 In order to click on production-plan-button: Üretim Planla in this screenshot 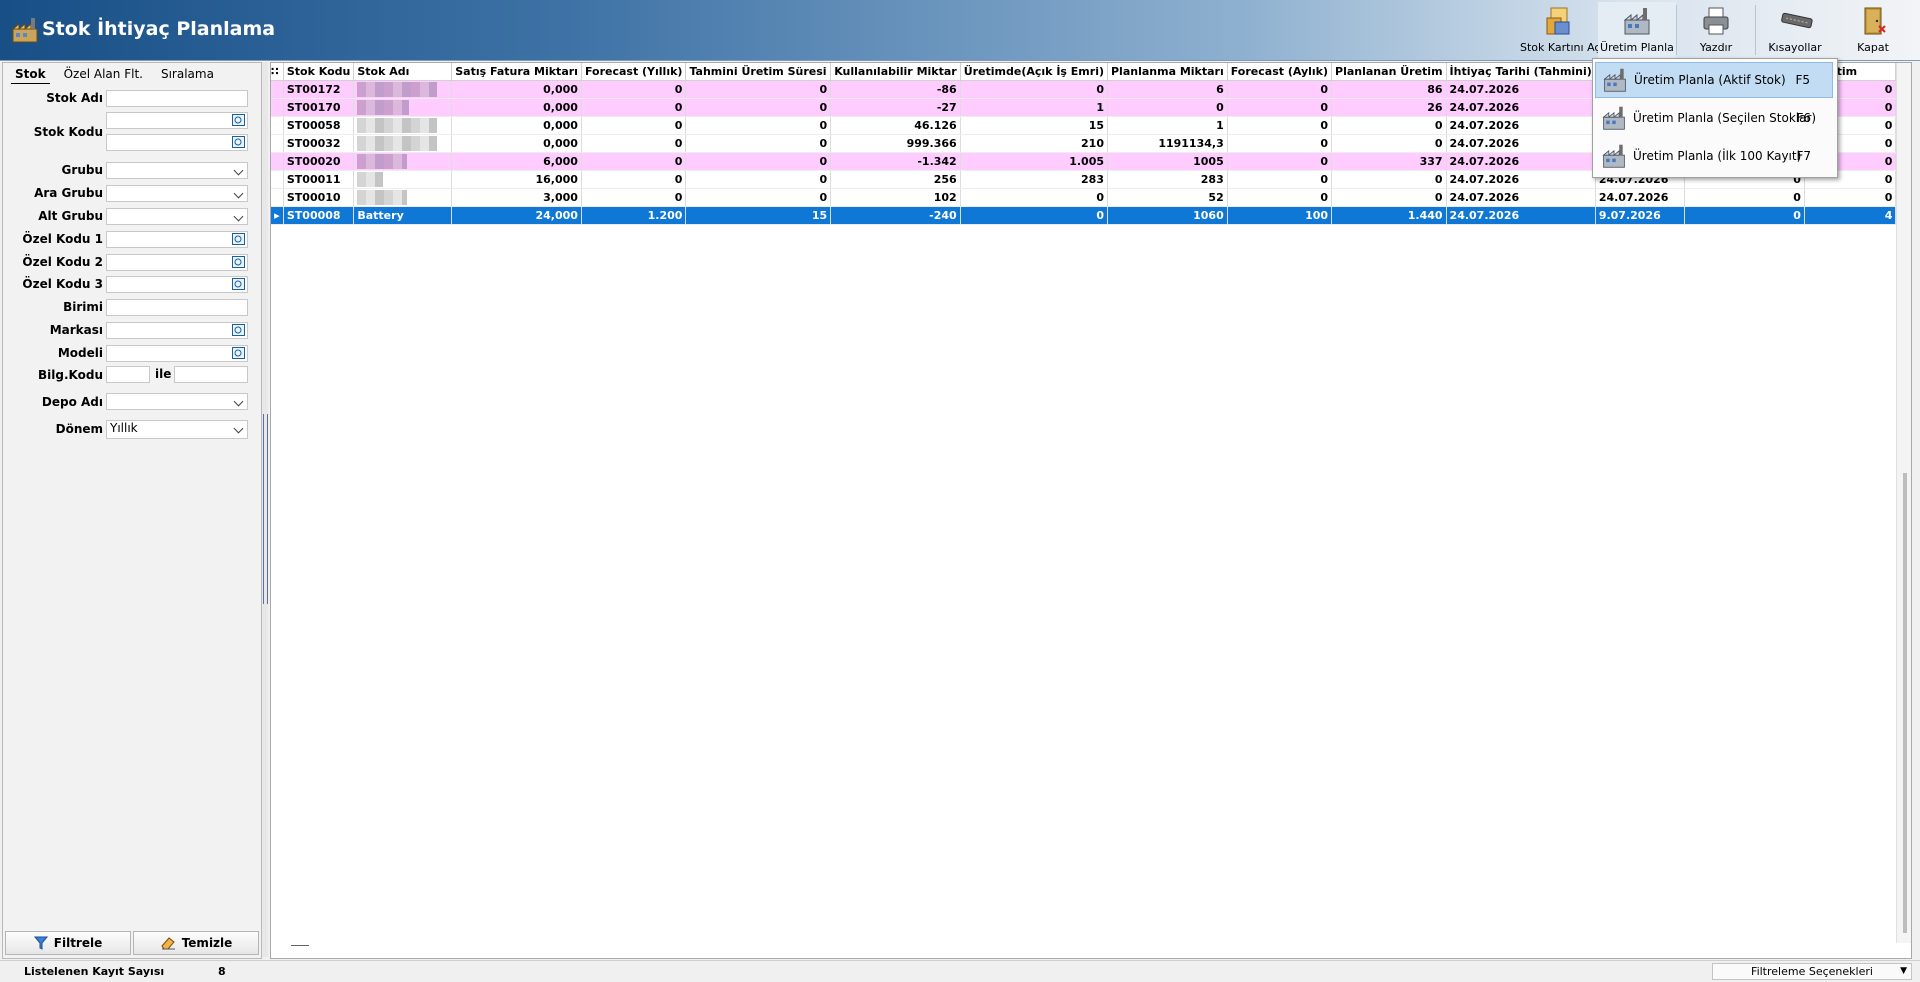, I will do `click(1637, 30)`.